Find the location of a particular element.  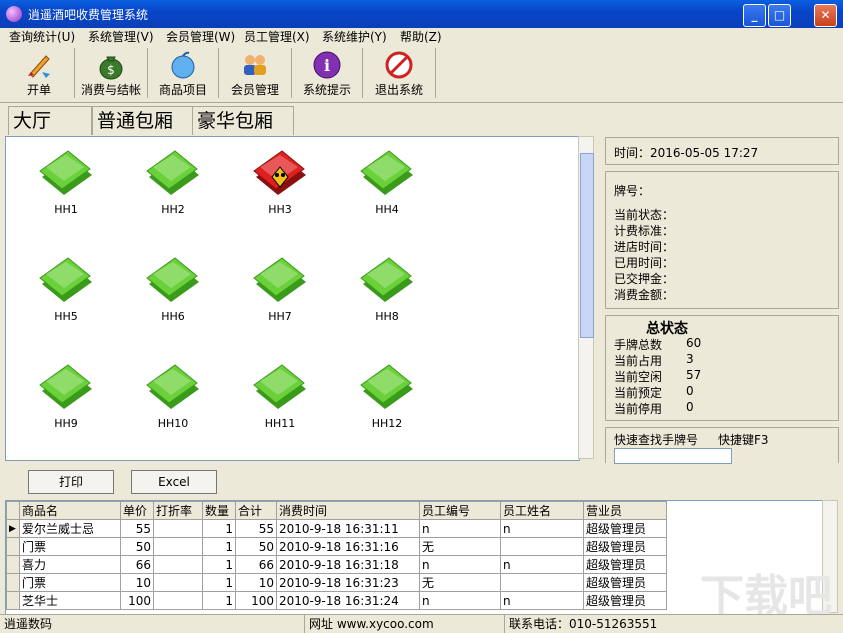

table-cell: 芝华士 is located at coordinates (70, 600).